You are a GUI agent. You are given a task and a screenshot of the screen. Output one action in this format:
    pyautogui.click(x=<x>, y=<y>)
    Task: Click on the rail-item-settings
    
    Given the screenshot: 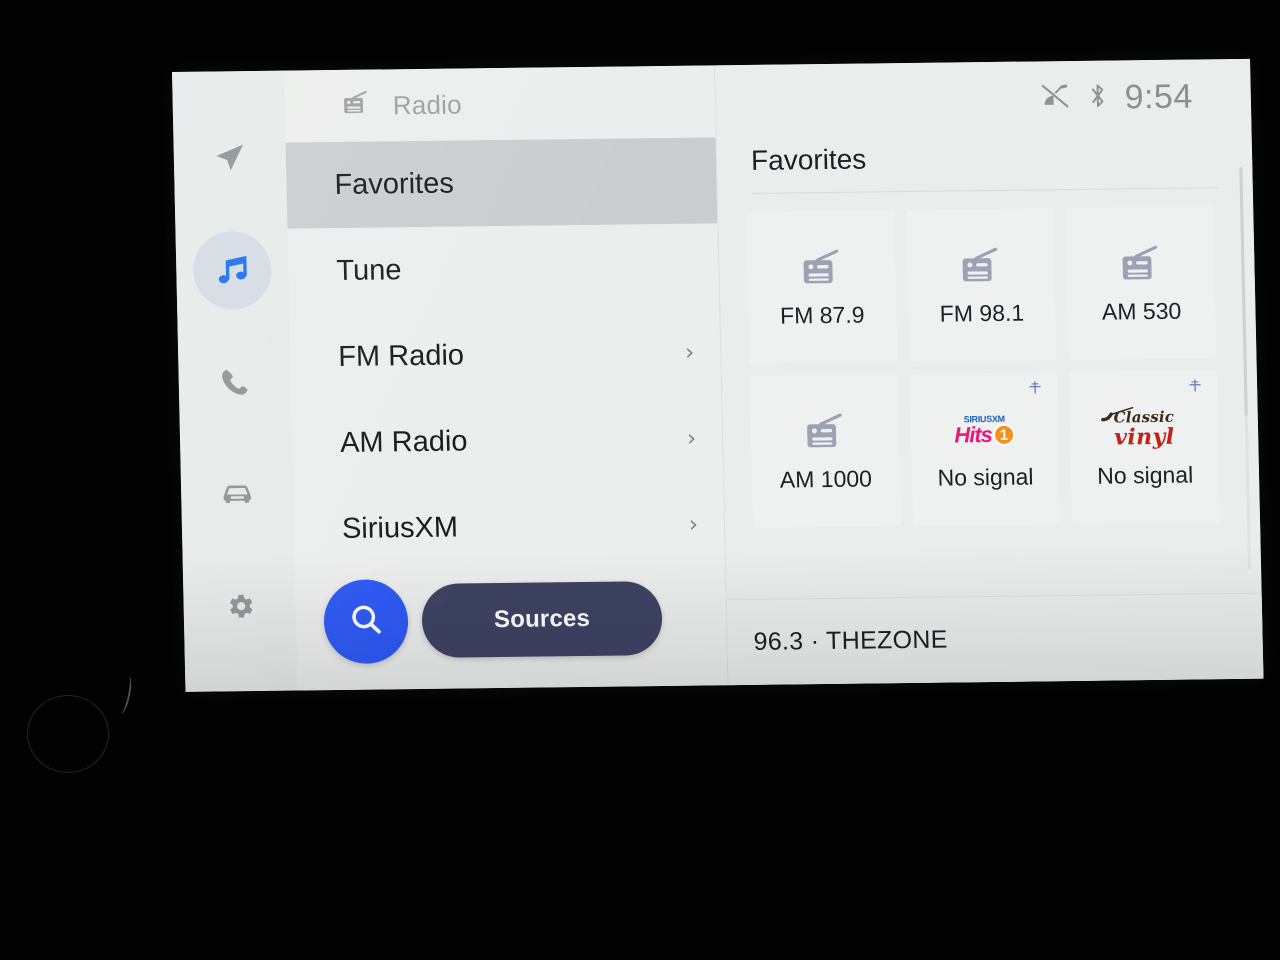 What is the action you would take?
    pyautogui.click(x=240, y=606)
    